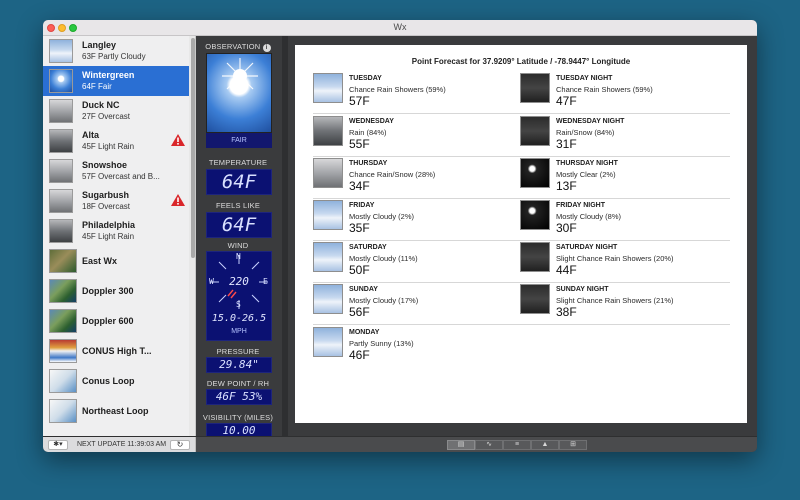 This screenshot has height=500, width=800. Describe the element at coordinates (116, 231) in the screenshot. I see `sidebar-item-philadelphia: Philadelphia 45F Light Rain` at that location.